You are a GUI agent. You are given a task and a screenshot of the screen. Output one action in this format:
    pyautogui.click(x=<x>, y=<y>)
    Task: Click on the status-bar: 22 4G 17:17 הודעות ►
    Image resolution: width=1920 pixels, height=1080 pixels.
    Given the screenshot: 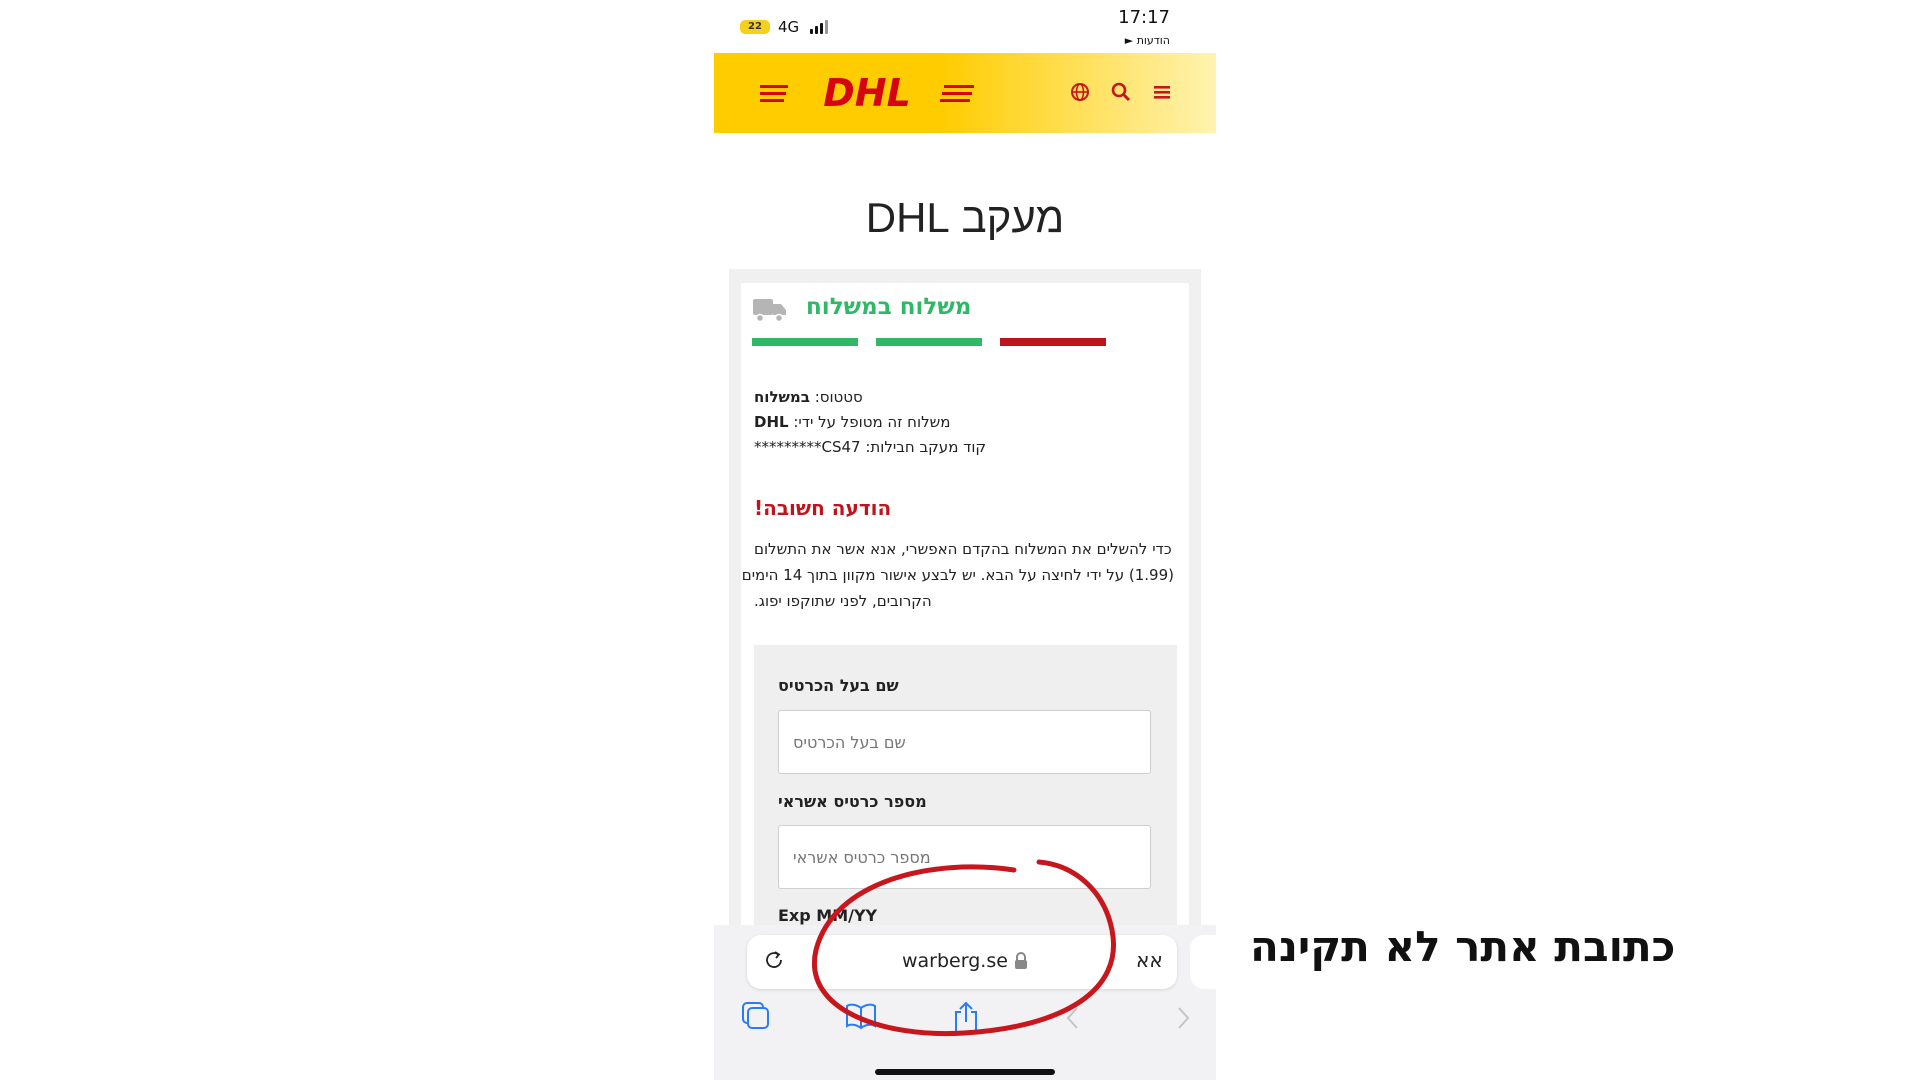 What is the action you would take?
    pyautogui.click(x=965, y=26)
    